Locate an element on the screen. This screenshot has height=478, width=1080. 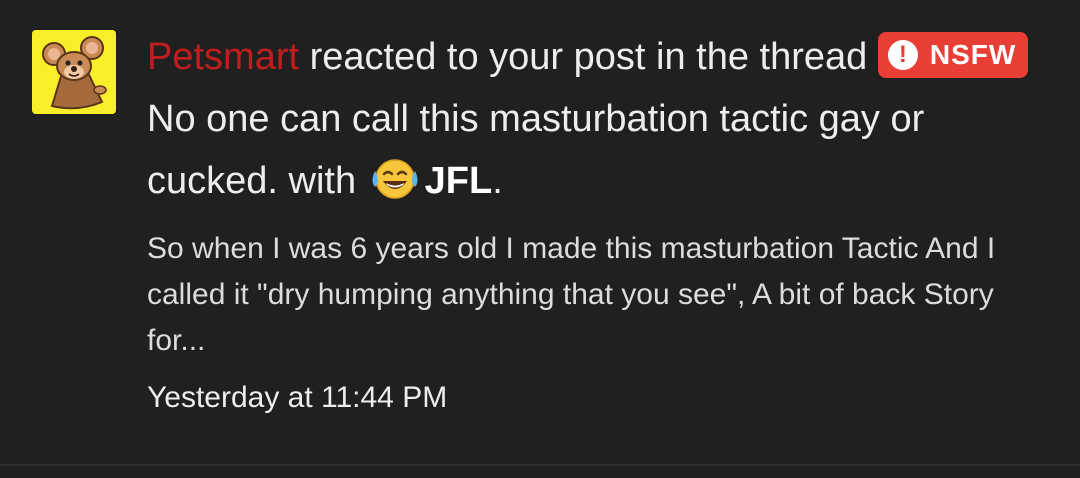
period: . is located at coordinates (497, 181).